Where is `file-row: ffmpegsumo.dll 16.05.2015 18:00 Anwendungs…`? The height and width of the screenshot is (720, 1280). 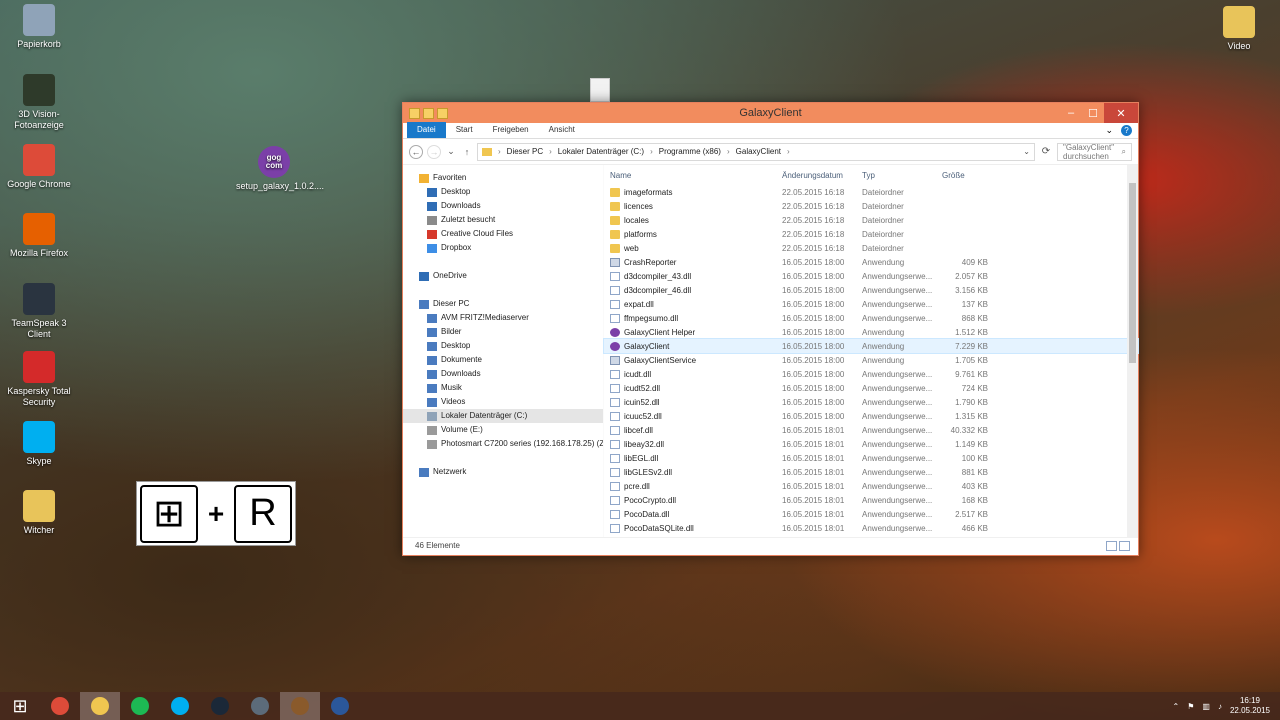 file-row: ffmpegsumo.dll 16.05.2015 18:00 Anwendungs… is located at coordinates (871, 318).